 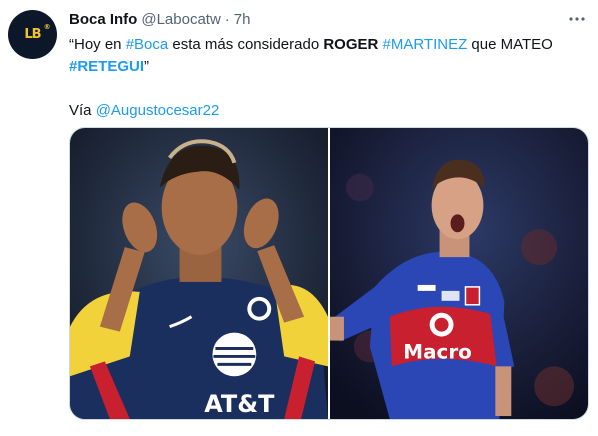 What do you see at coordinates (37, 32) in the screenshot?
I see `boca-info-logo-icon: LB ®` at bounding box center [37, 32].